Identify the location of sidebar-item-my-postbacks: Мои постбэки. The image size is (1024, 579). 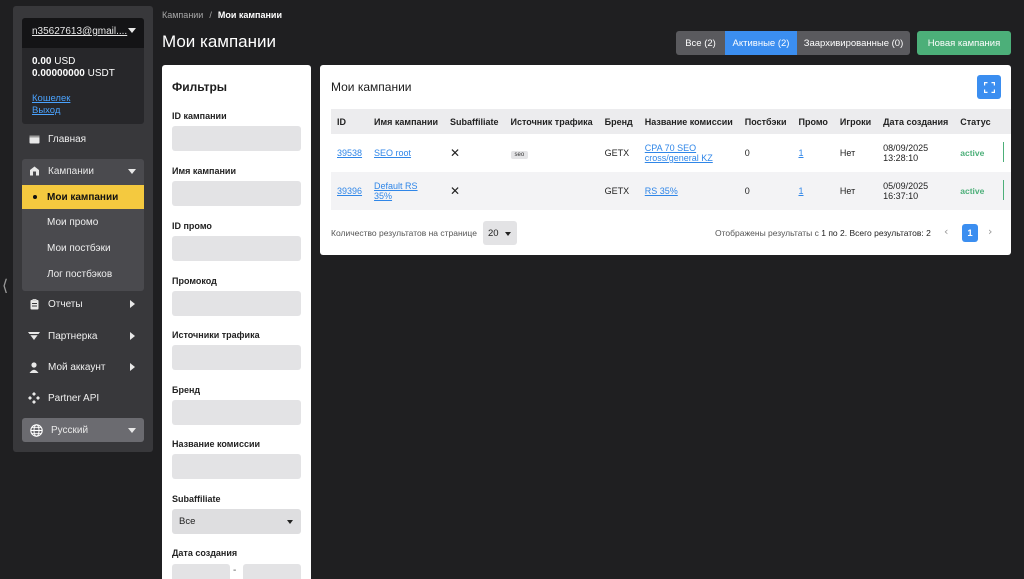
(83, 248).